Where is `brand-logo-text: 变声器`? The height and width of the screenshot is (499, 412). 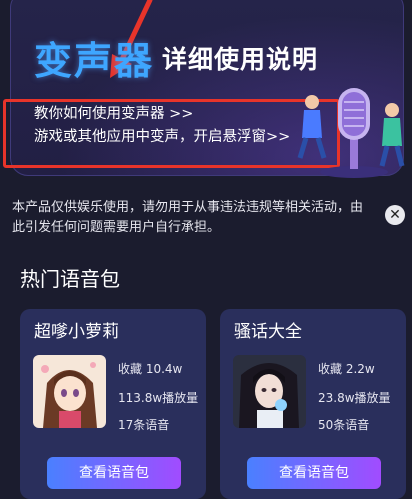
brand-logo-text: 变声器 is located at coordinates (94, 61).